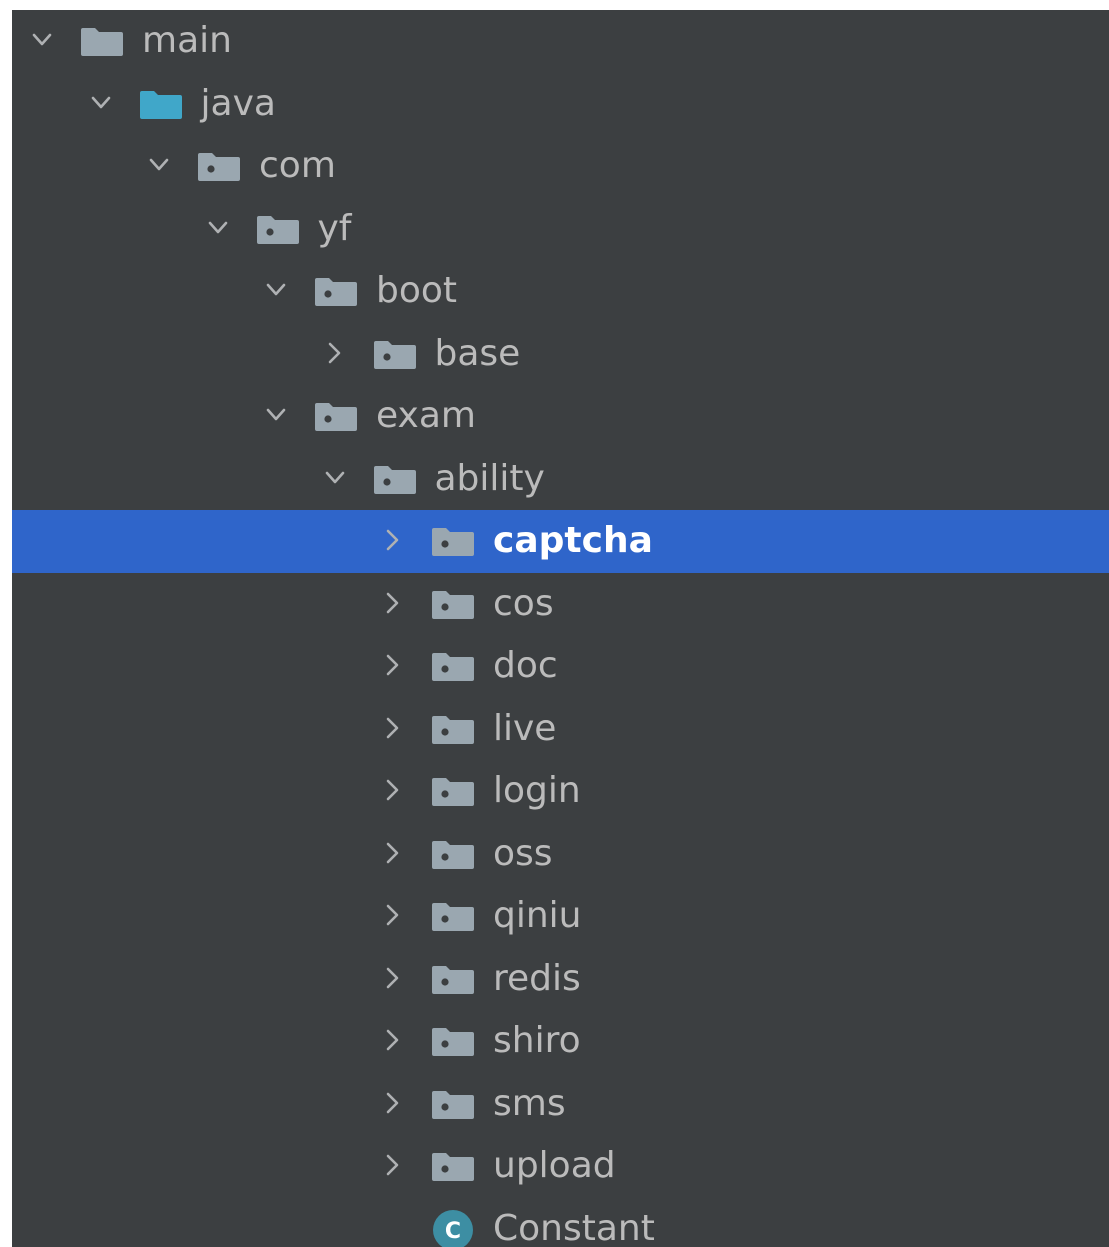 This screenshot has height=1247, width=1109. Describe the element at coordinates (560, 354) in the screenshot. I see `tree-item-base: base` at that location.